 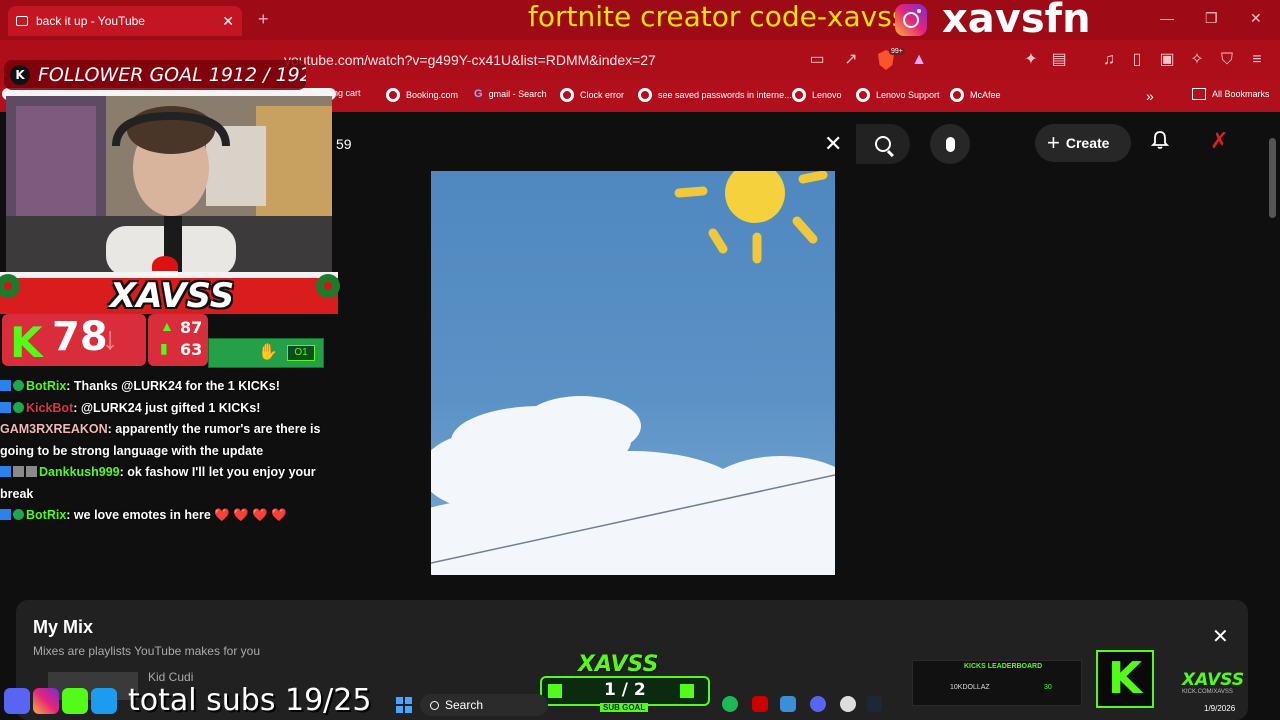 What do you see at coordinates (760, 704) in the screenshot?
I see `netflix-icon` at bounding box center [760, 704].